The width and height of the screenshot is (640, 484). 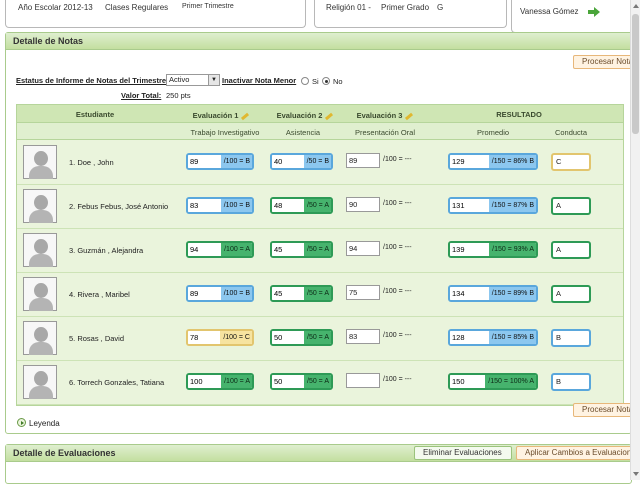 I want to click on radio-no, so click(x=326, y=81).